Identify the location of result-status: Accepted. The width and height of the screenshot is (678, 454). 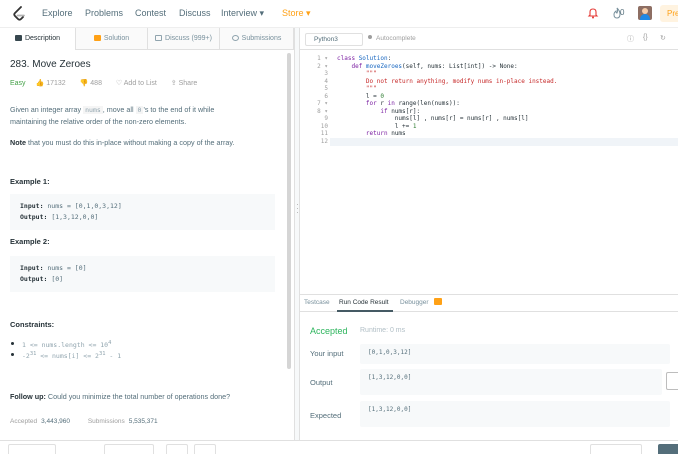
(329, 331).